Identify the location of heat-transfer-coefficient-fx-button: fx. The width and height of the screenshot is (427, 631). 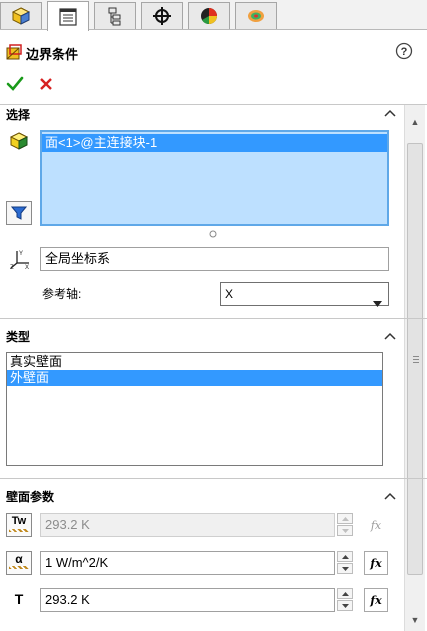
(376, 563).